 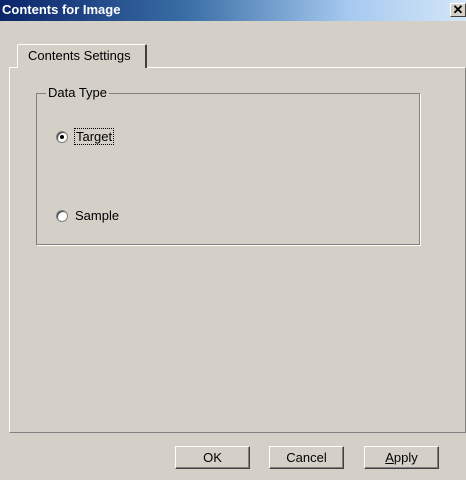 I want to click on radio-button-checked, so click(x=62, y=136).